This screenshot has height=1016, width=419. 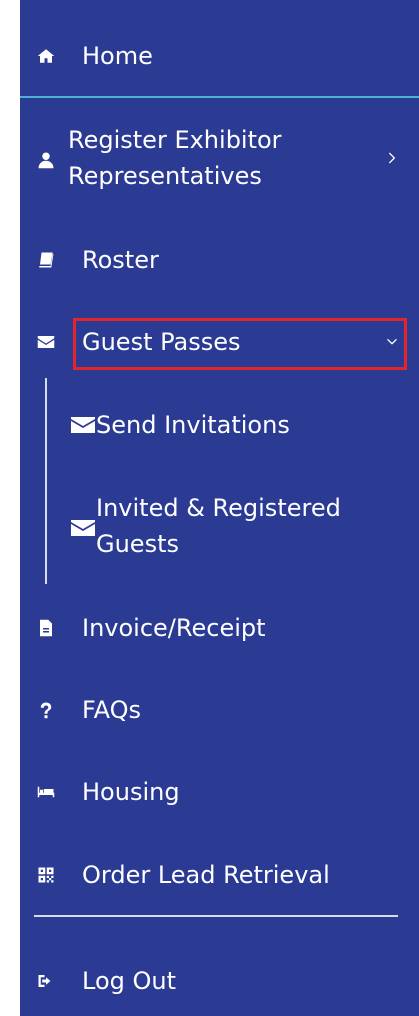 I want to click on sign-out-icon, so click(x=46, y=981).